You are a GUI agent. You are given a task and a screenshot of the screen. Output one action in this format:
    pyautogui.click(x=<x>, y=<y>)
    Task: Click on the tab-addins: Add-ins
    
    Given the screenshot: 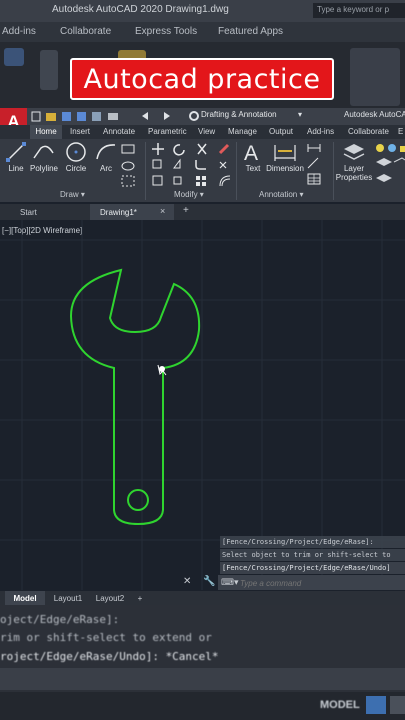 What is the action you would take?
    pyautogui.click(x=320, y=132)
    